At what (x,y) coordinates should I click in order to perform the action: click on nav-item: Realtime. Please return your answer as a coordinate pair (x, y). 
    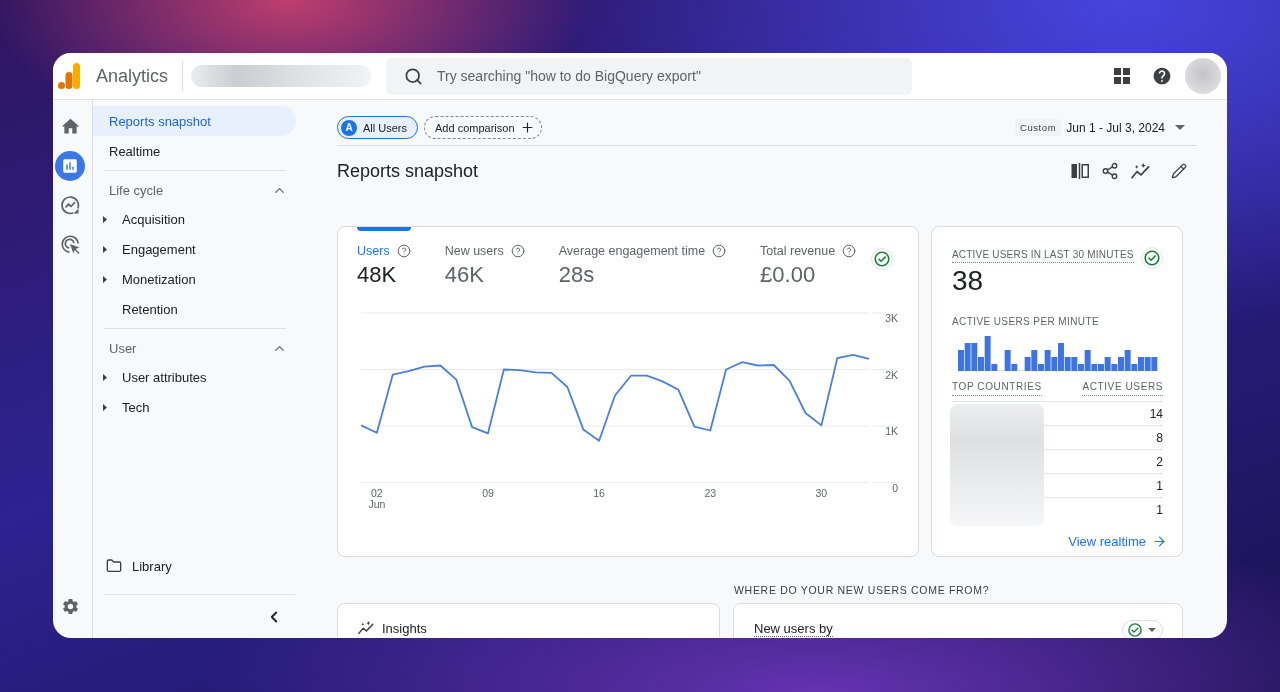
    Looking at the image, I should click on (194, 151).